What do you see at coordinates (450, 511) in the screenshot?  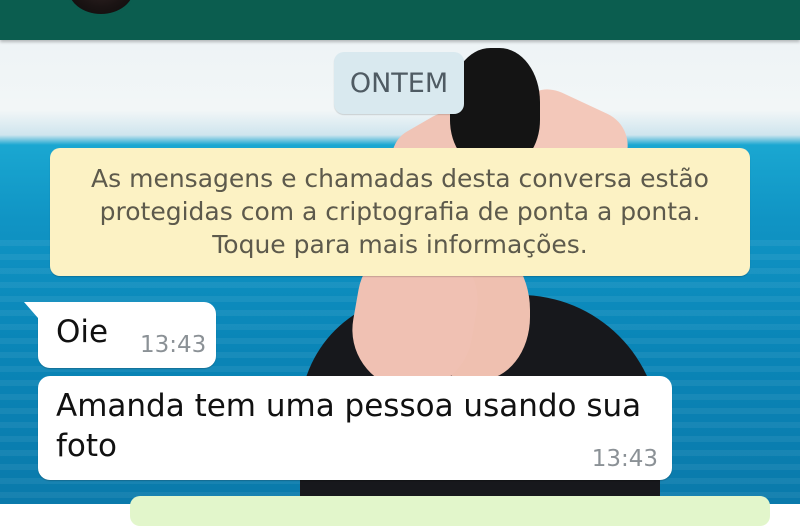 I see `outgoing-message-partial` at bounding box center [450, 511].